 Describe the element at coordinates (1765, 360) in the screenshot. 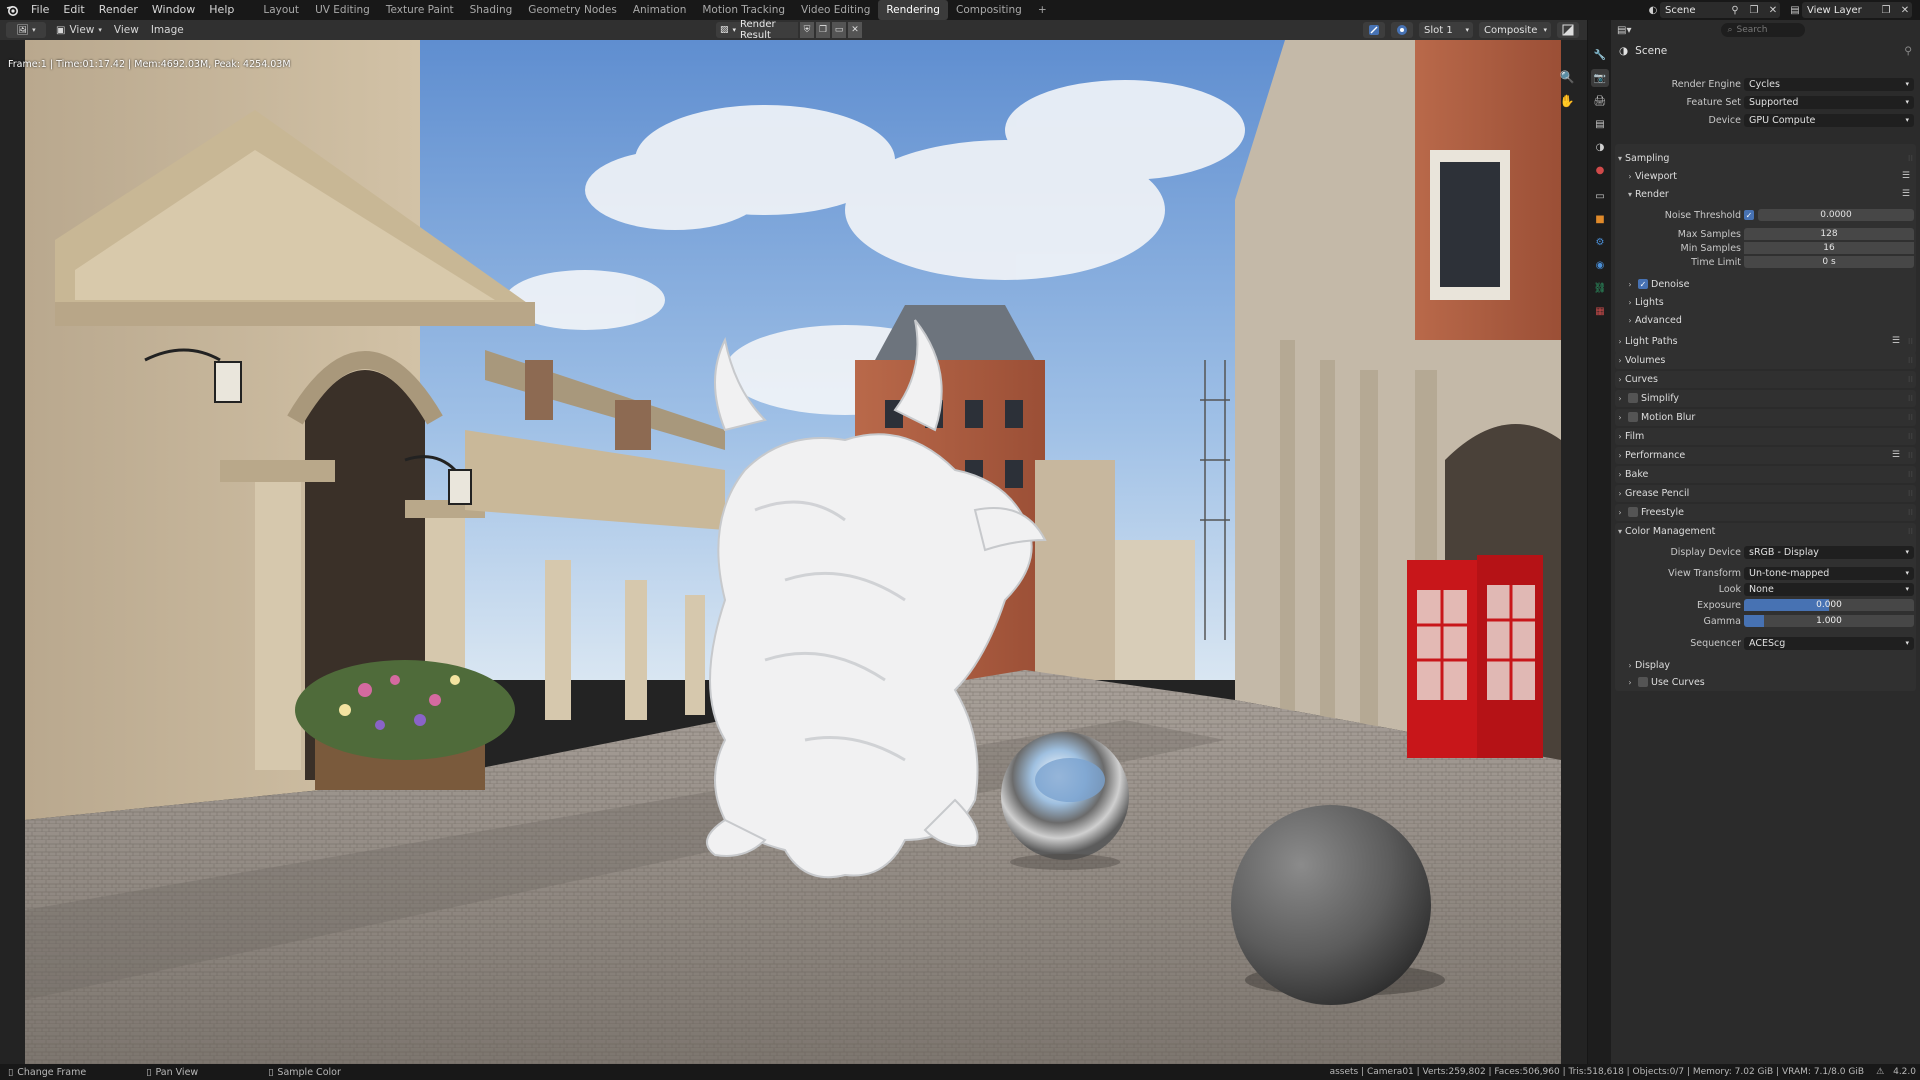

I see `volumes-header: › Volumes ⁝⁝` at that location.